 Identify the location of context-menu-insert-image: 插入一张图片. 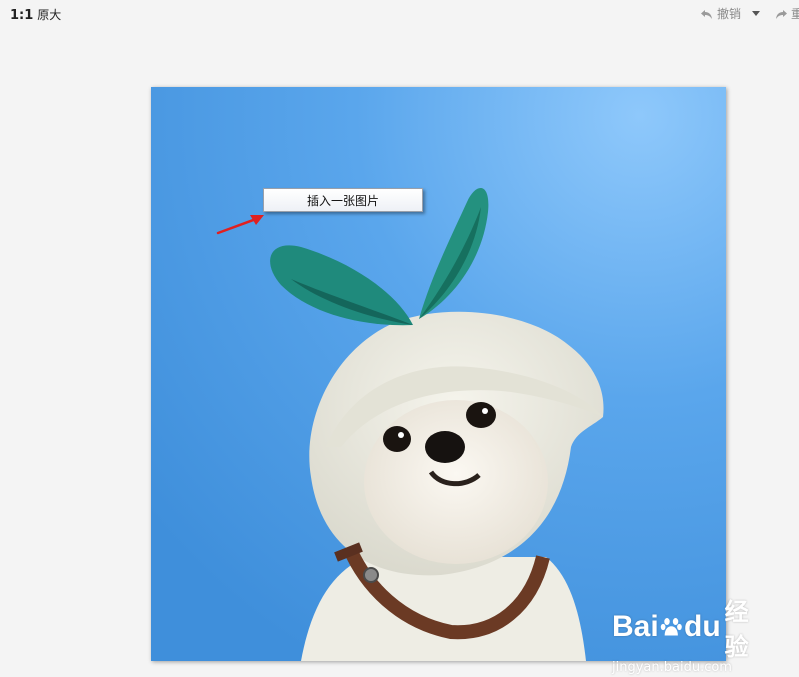
(343, 200).